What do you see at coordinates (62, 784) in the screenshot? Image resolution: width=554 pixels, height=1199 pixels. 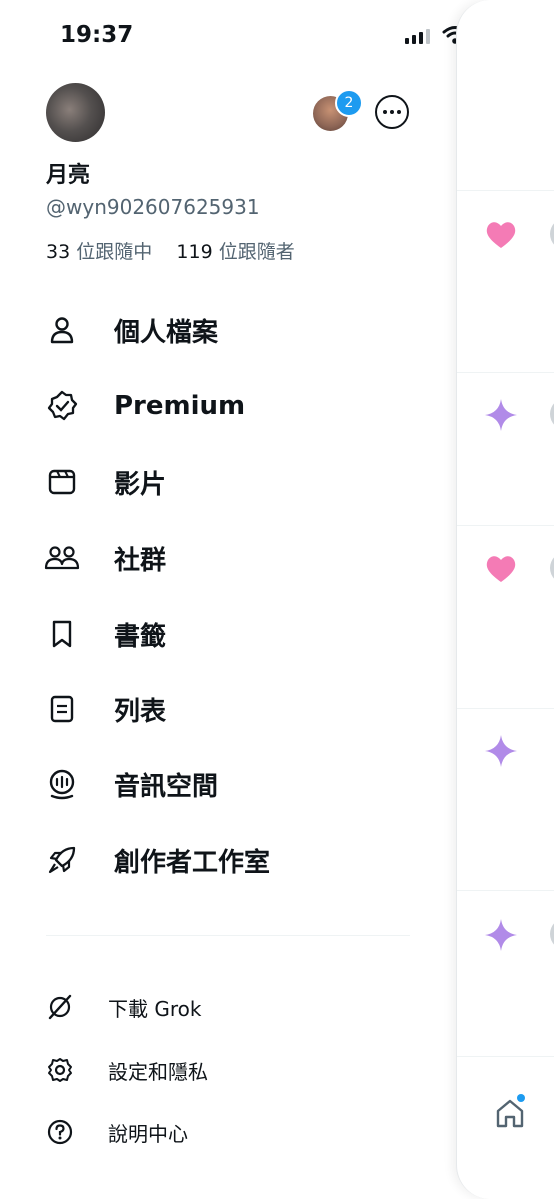 I see `spaces-icon` at bounding box center [62, 784].